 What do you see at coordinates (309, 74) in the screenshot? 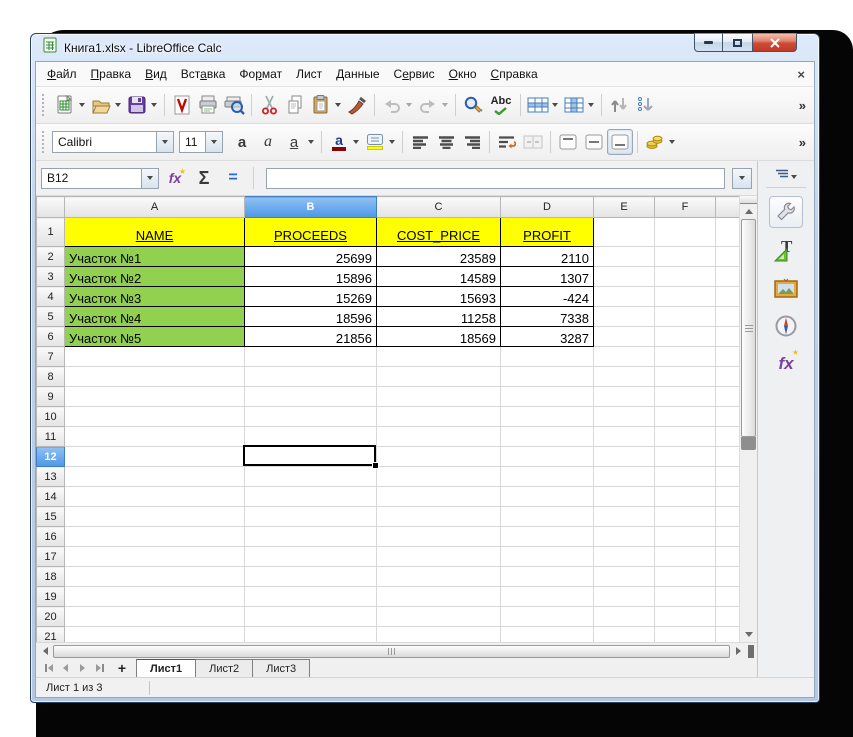
I see `menu-item-6: Лист` at bounding box center [309, 74].